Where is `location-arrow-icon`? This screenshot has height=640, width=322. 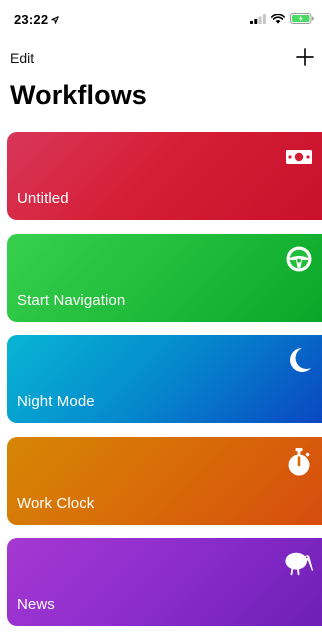
location-arrow-icon is located at coordinates (55, 19).